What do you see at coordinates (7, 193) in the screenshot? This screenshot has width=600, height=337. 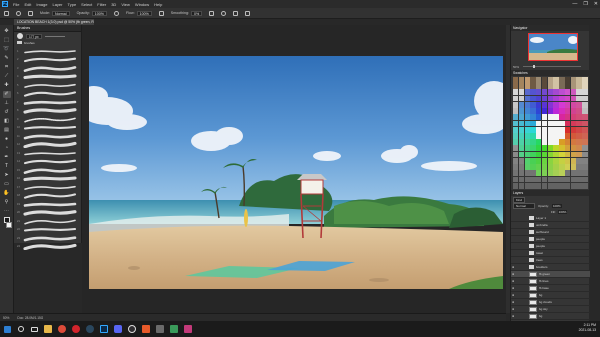 I see `hand-icon: ✋` at bounding box center [7, 193].